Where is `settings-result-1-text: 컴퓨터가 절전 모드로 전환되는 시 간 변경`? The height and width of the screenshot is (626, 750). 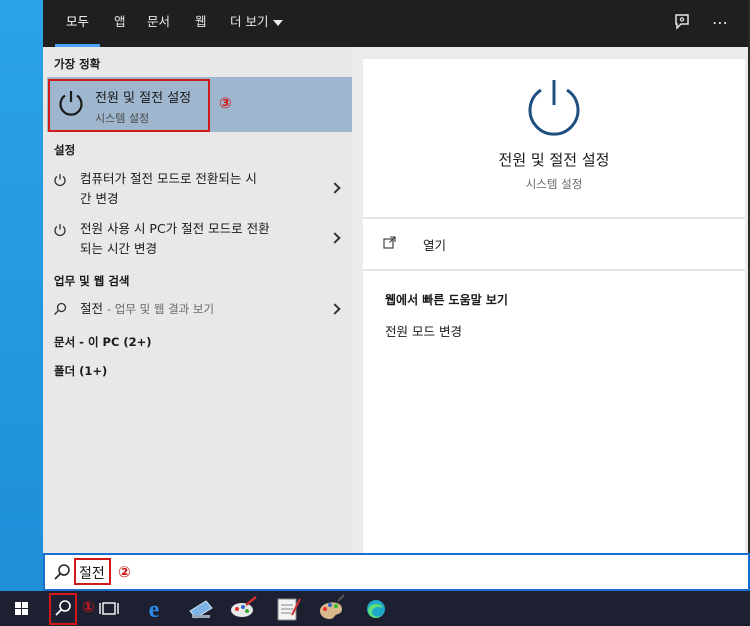 settings-result-1-text: 컴퓨터가 절전 모드로 전환되는 시 간 변경 is located at coordinates (197, 189).